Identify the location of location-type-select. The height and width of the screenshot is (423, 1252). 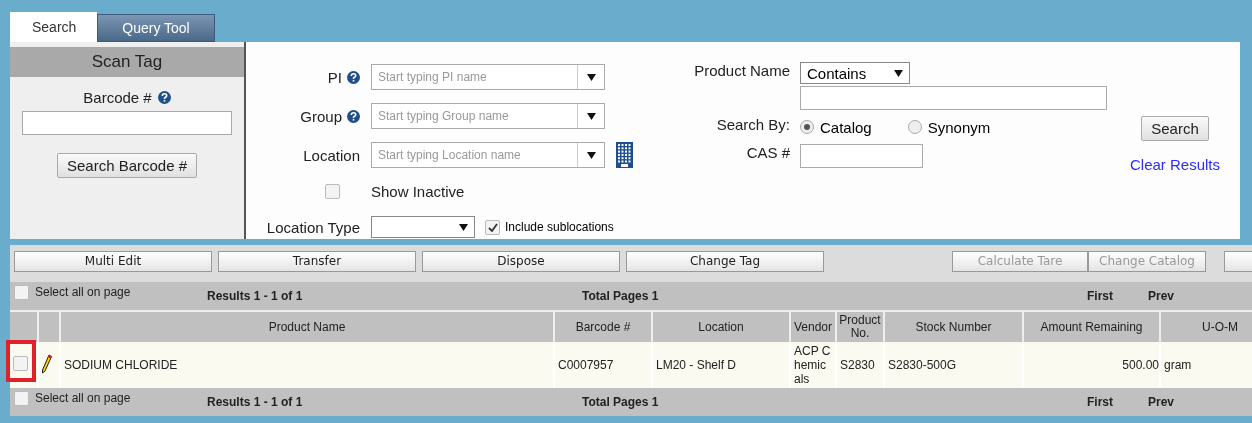
(423, 227).